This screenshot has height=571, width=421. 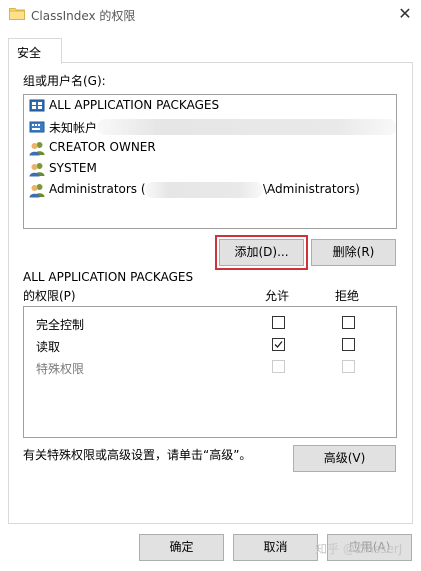 I want to click on user-name: CREATOR OWNER, so click(x=102, y=147).